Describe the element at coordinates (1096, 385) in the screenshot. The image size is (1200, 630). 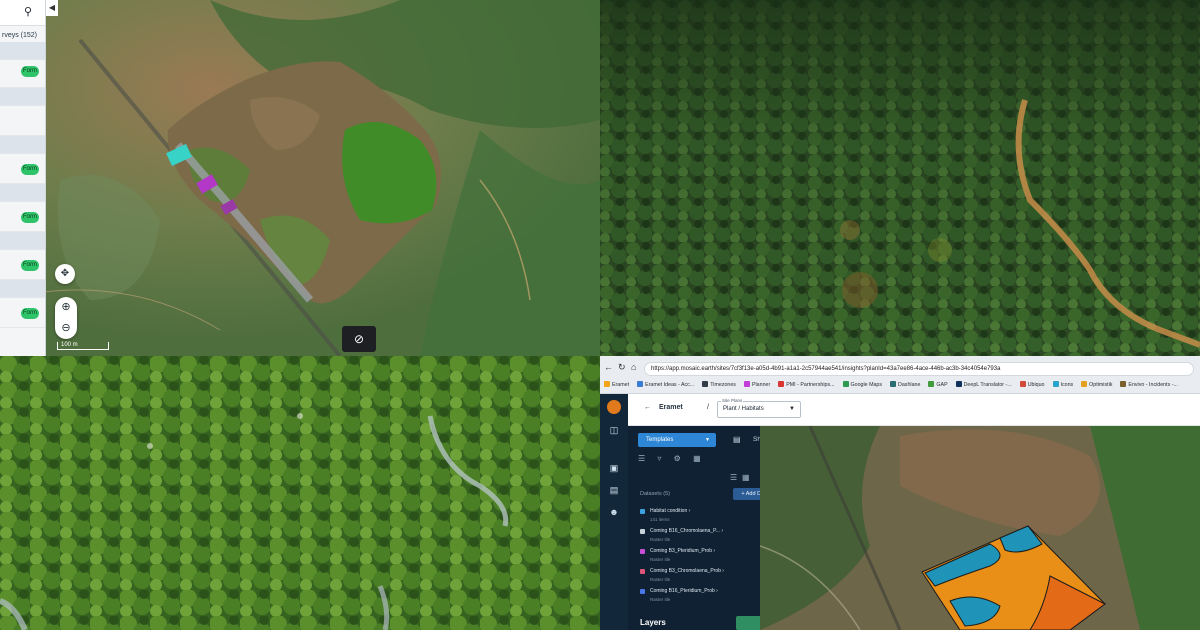
I see `bookmark-item: Optimistik` at that location.